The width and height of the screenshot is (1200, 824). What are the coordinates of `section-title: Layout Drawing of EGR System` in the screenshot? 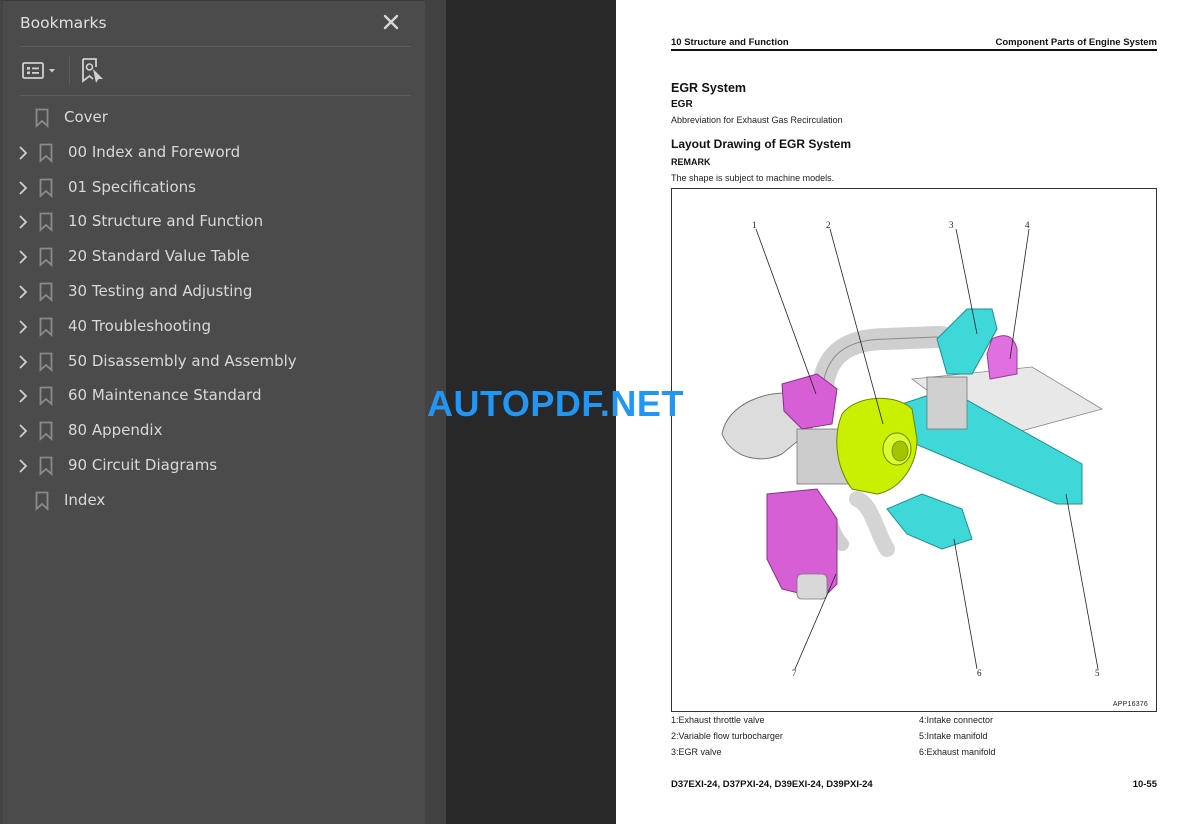 It's located at (761, 144).